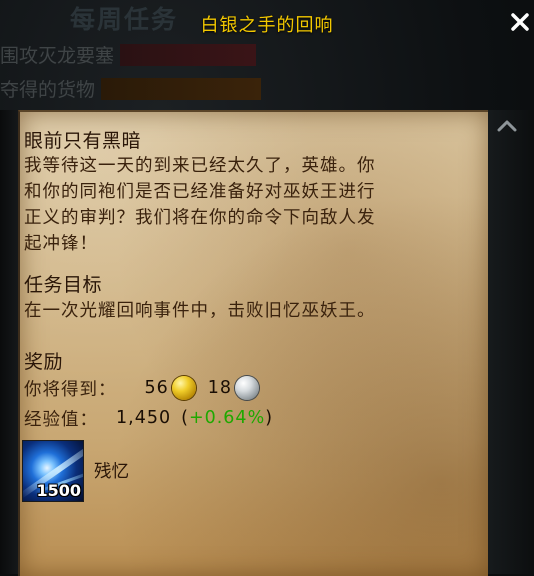  What do you see at coordinates (200, 311) in the screenshot?
I see `objective-text: 在一次光耀回响事件中，击败旧忆巫妖王。` at bounding box center [200, 311].